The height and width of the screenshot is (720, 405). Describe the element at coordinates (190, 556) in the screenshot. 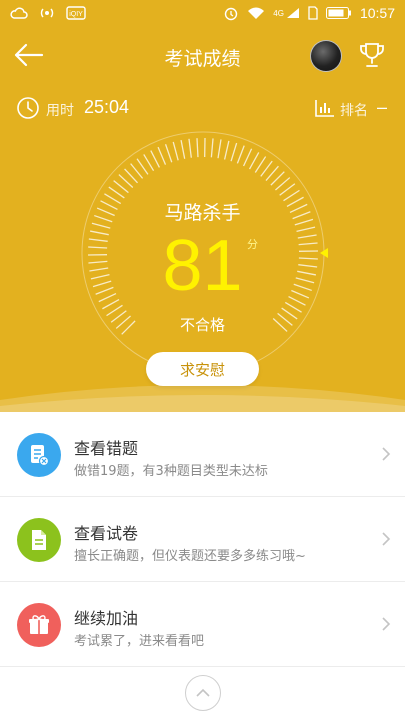

I see `item-subtitle: 擅长正确题，但仪表题还要多多练习哦~` at that location.